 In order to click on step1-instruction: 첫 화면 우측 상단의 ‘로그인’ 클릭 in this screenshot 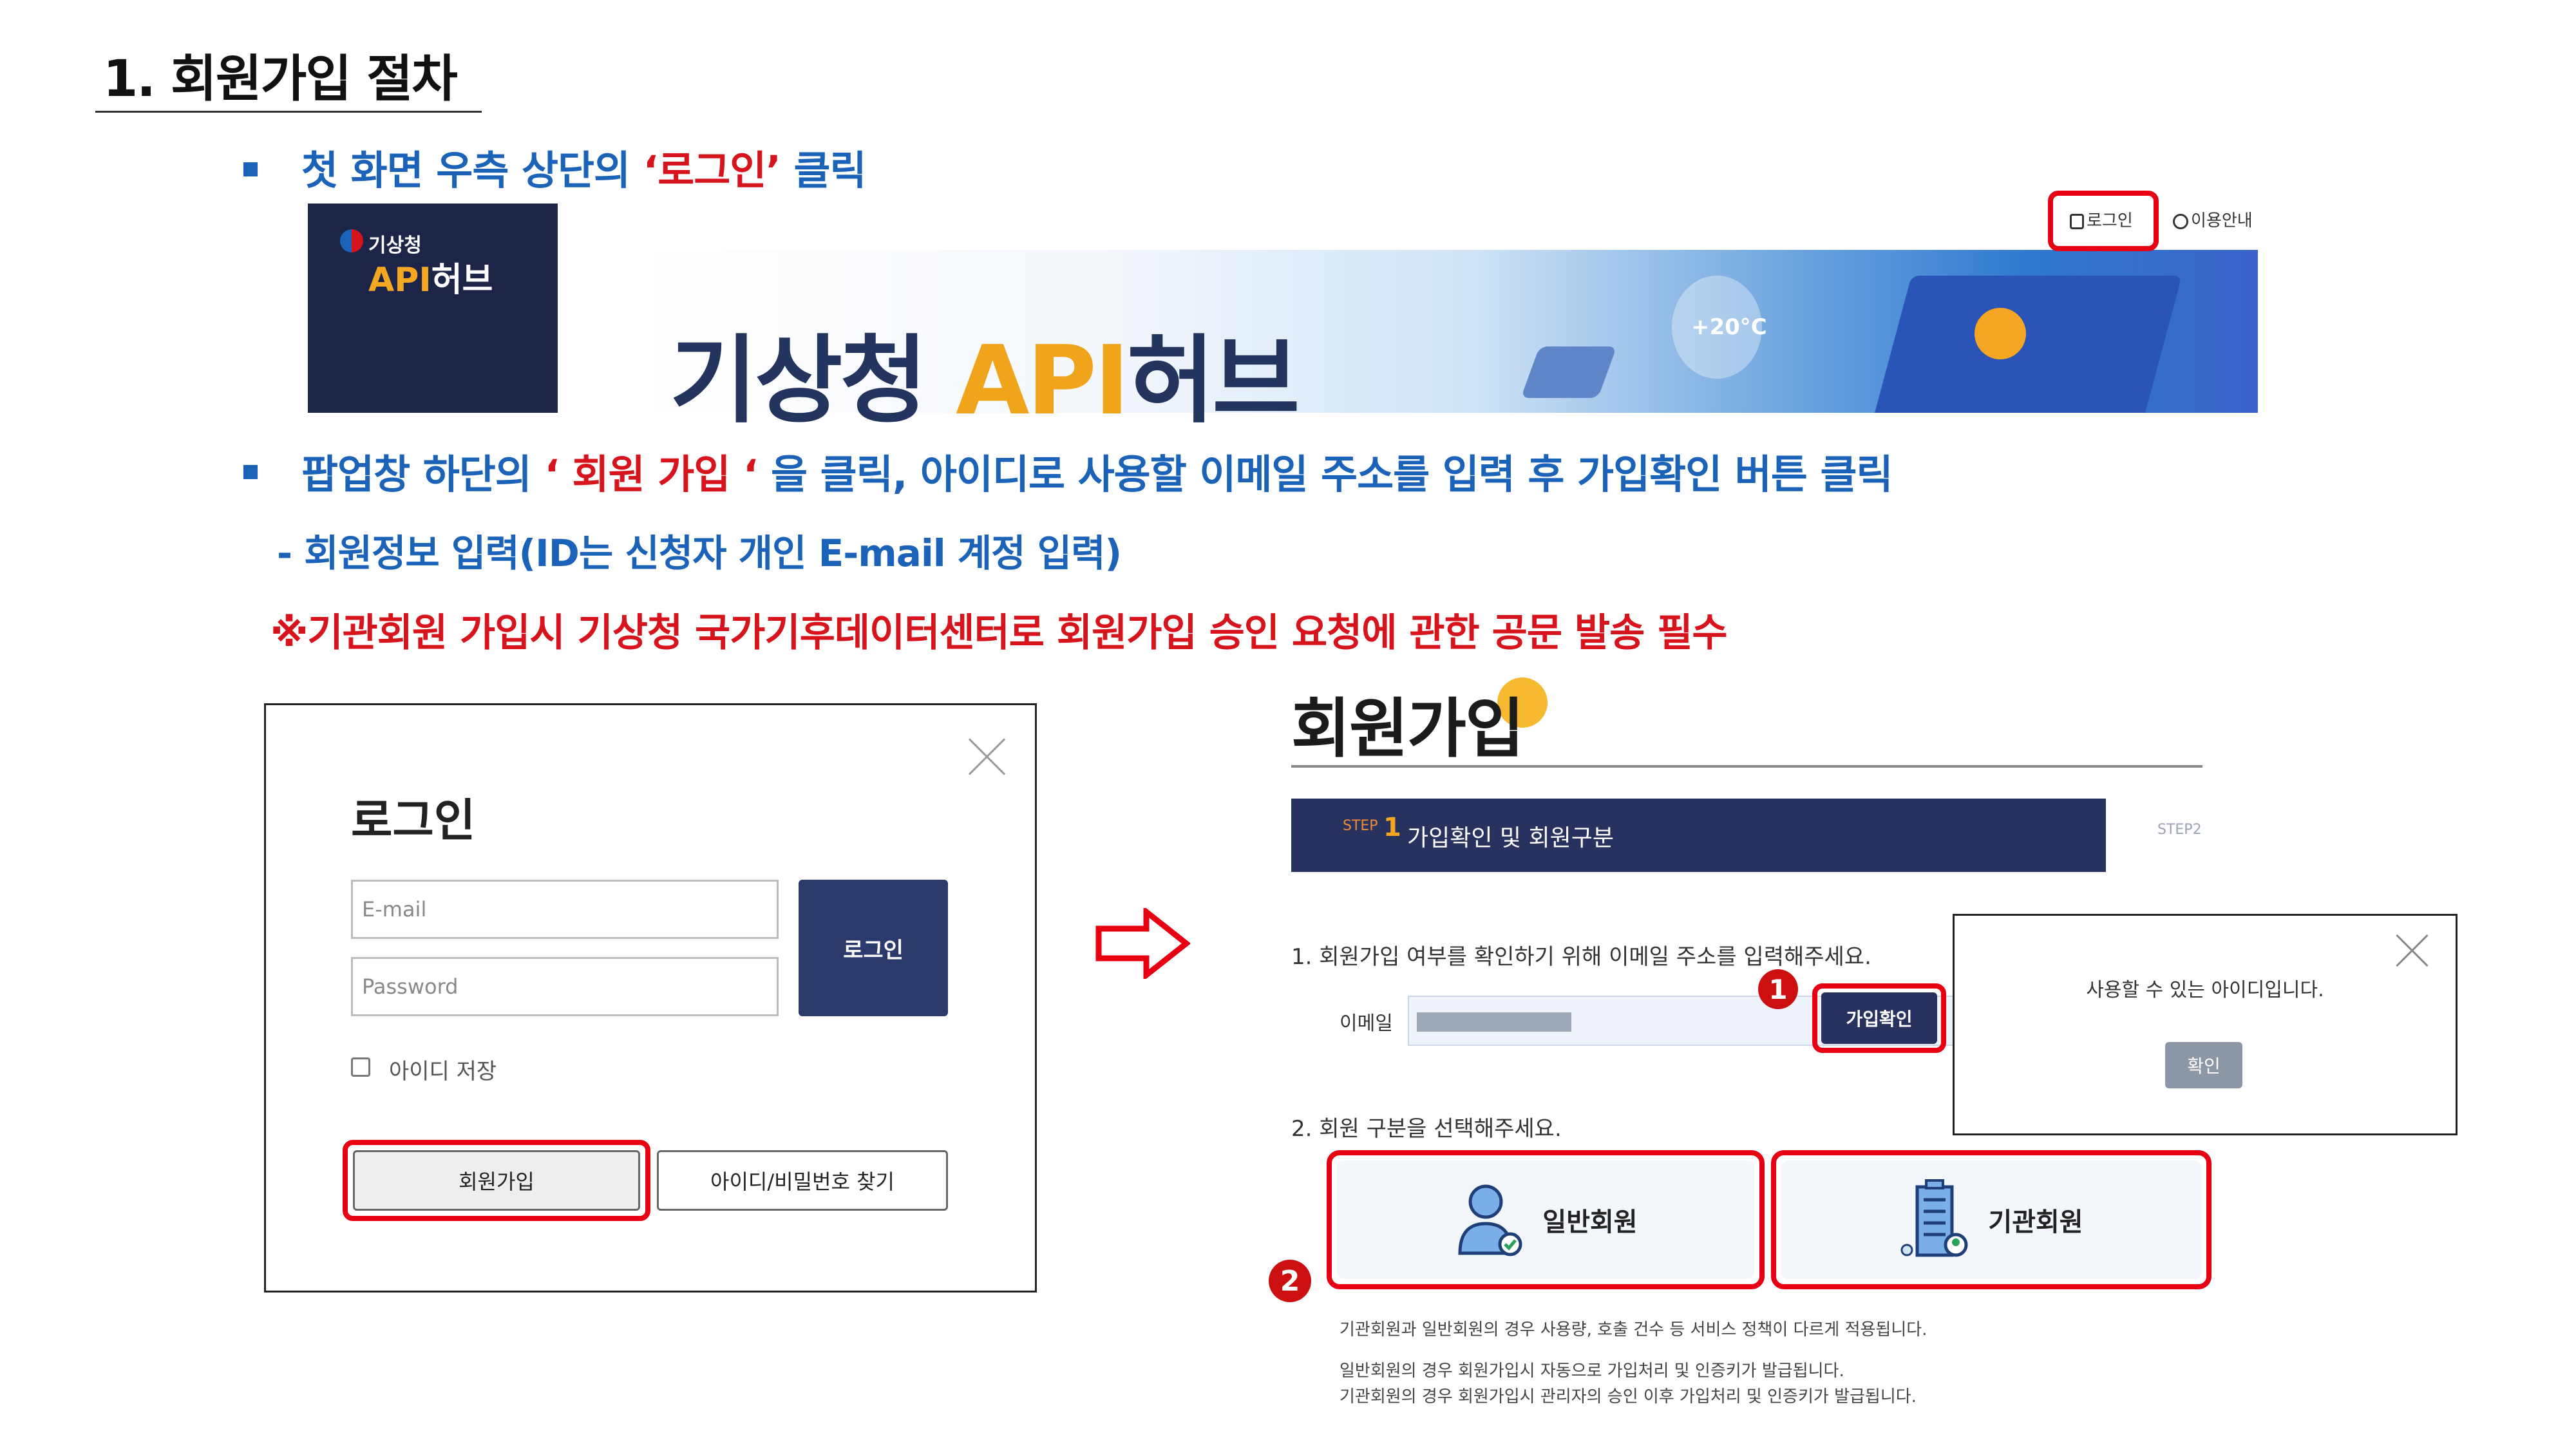, I will do `click(584, 167)`.